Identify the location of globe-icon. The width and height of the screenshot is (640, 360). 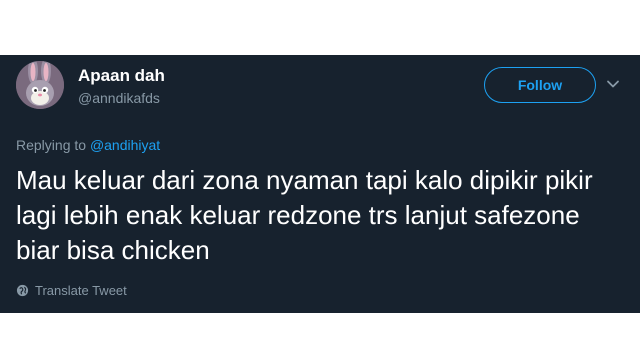
(22, 290).